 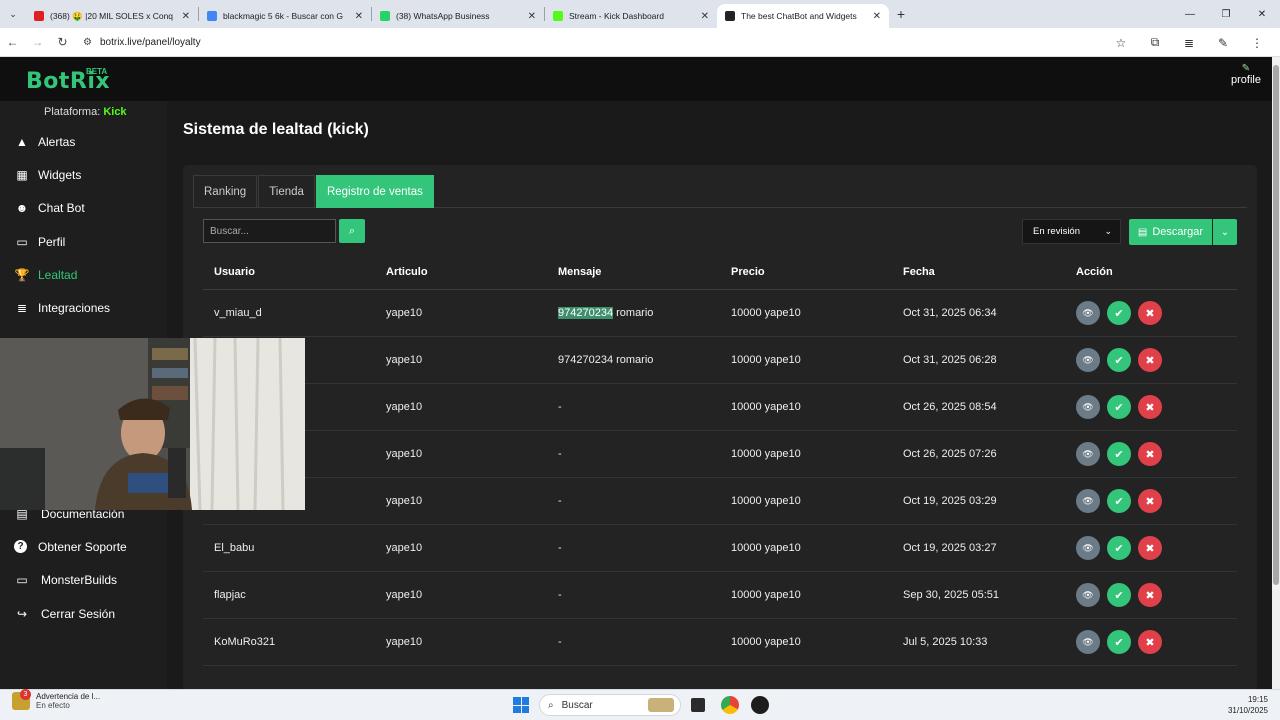 I want to click on tab-ranking: Ranking, so click(x=225, y=191).